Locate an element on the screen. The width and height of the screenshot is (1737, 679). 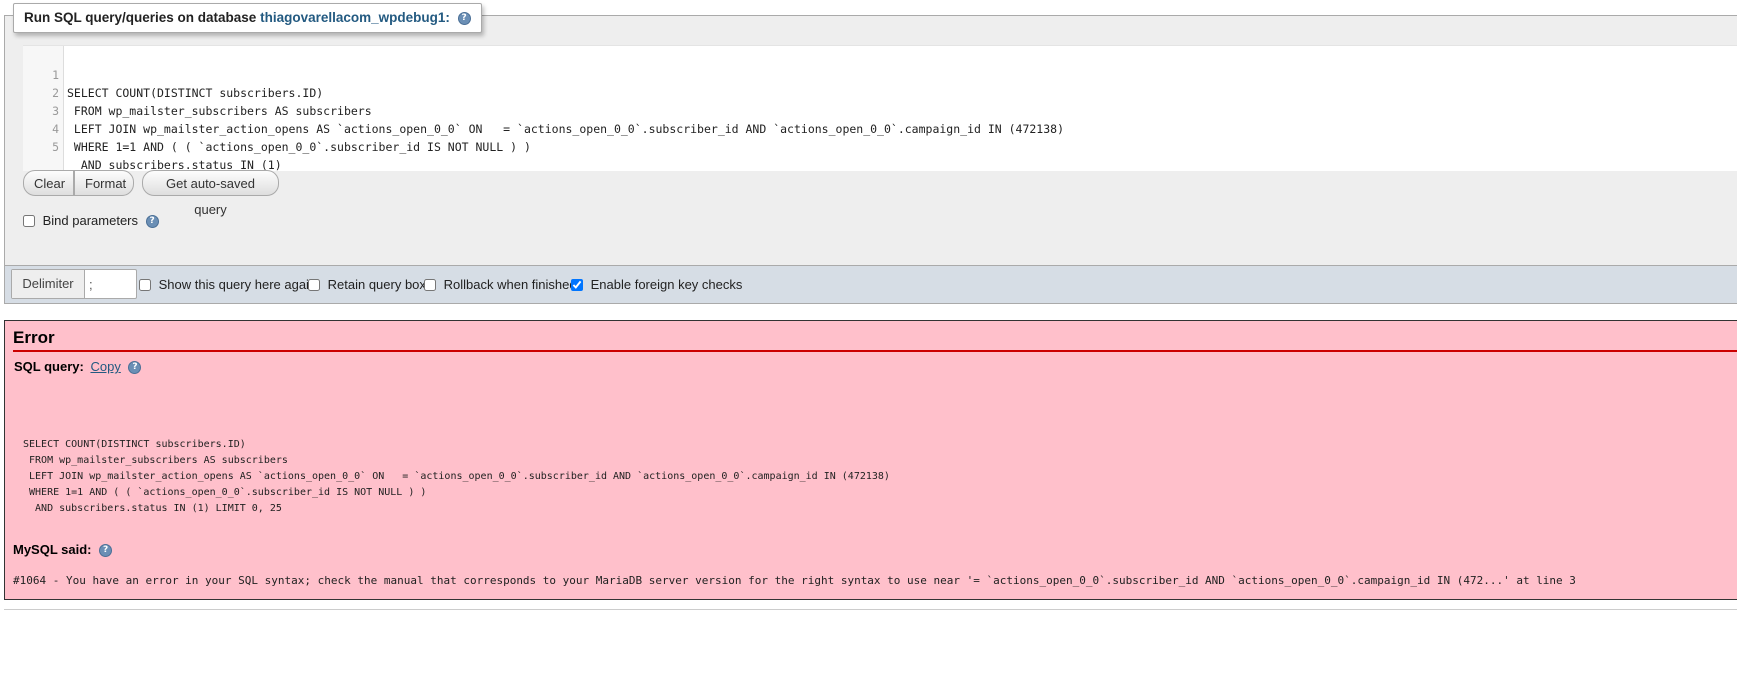
mysql-said-label: MySQL said: ? is located at coordinates (63, 550).